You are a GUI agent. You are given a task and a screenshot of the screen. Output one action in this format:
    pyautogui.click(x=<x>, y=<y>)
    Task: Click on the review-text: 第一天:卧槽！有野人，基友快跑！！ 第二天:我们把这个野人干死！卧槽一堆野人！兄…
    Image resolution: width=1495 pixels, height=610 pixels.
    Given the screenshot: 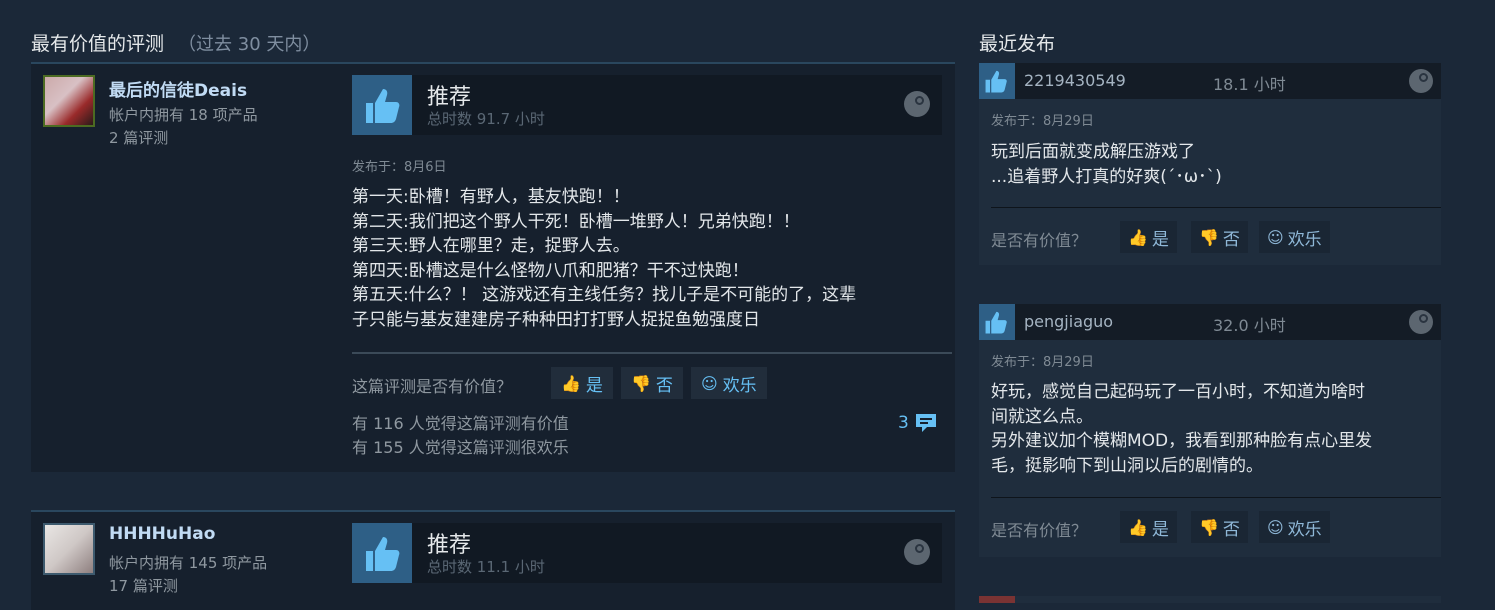 What is the action you would take?
    pyautogui.click(x=604, y=258)
    